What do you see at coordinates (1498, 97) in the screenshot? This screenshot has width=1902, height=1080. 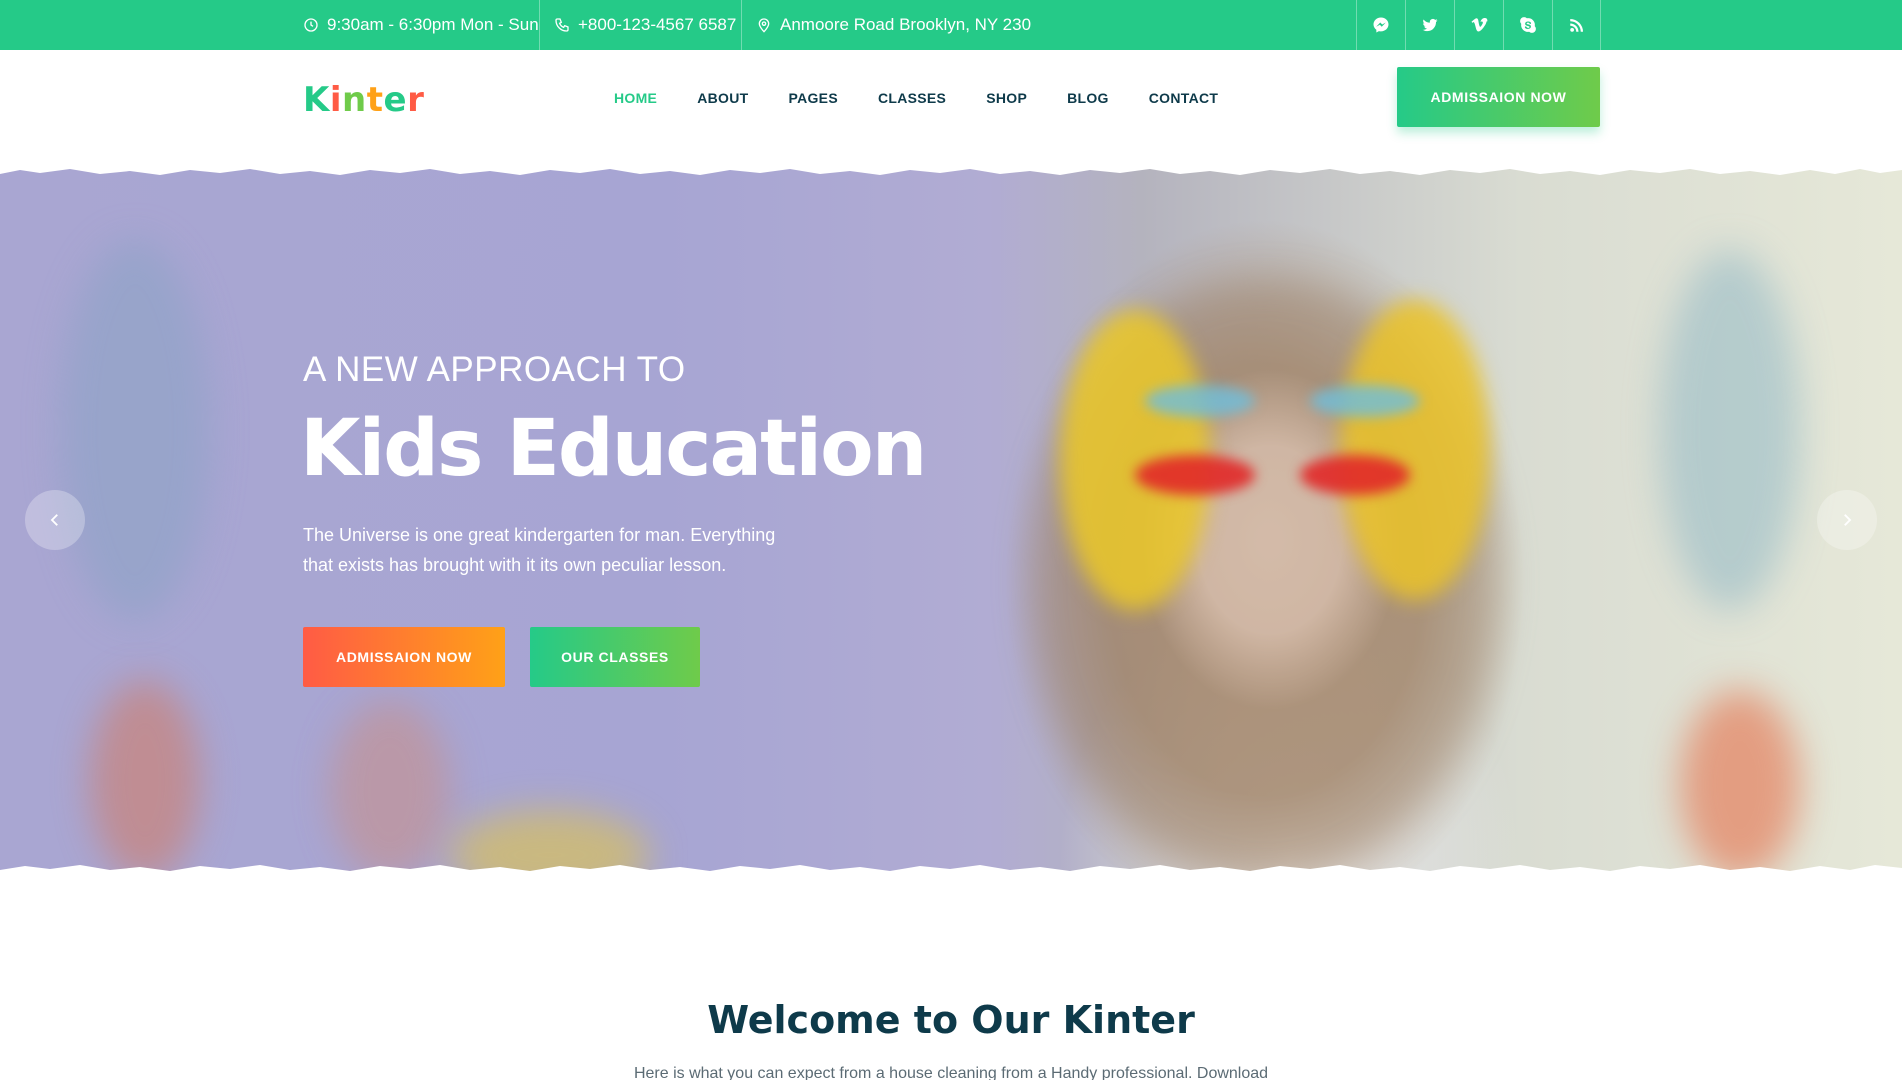 I see `admission-button: ADMISSAION NOW` at bounding box center [1498, 97].